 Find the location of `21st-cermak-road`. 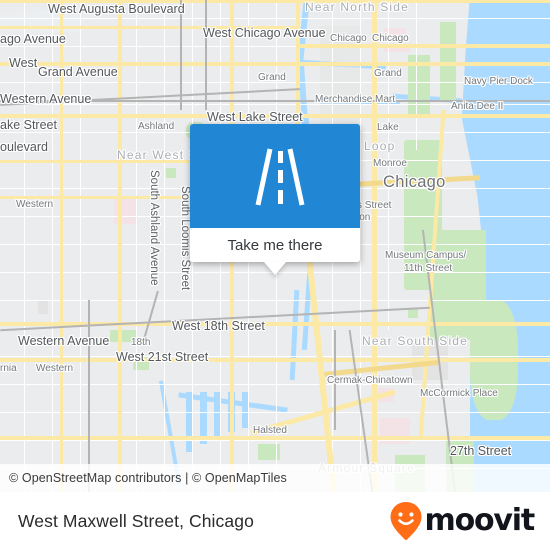

21st-cermak-road is located at coordinates (275, 360).